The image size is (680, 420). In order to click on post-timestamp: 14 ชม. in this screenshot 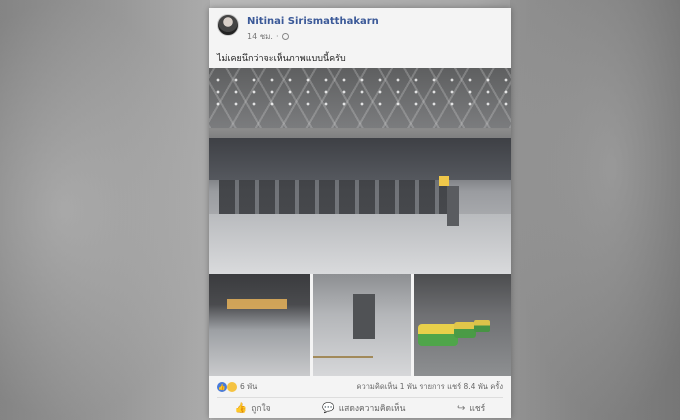, I will do `click(260, 36)`.